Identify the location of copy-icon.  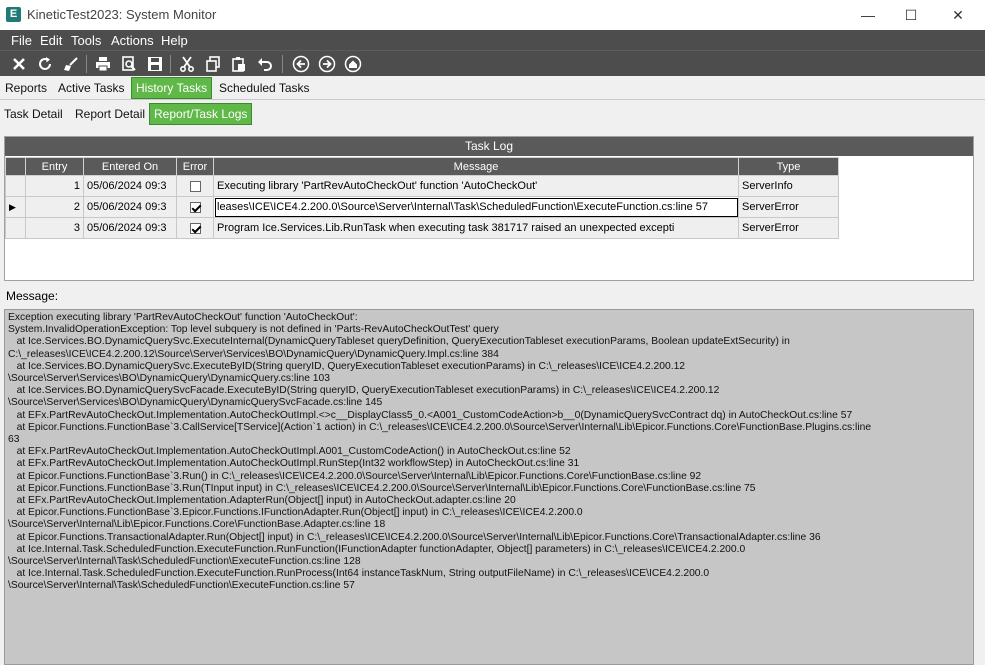
(213, 64).